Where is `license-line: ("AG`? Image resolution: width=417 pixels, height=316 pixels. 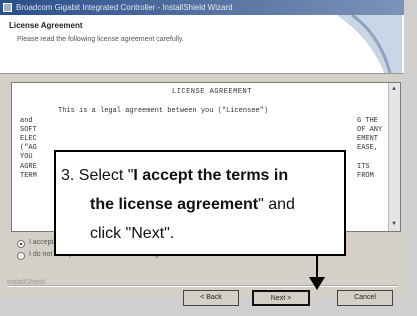 license-line: ("AG is located at coordinates (28, 148).